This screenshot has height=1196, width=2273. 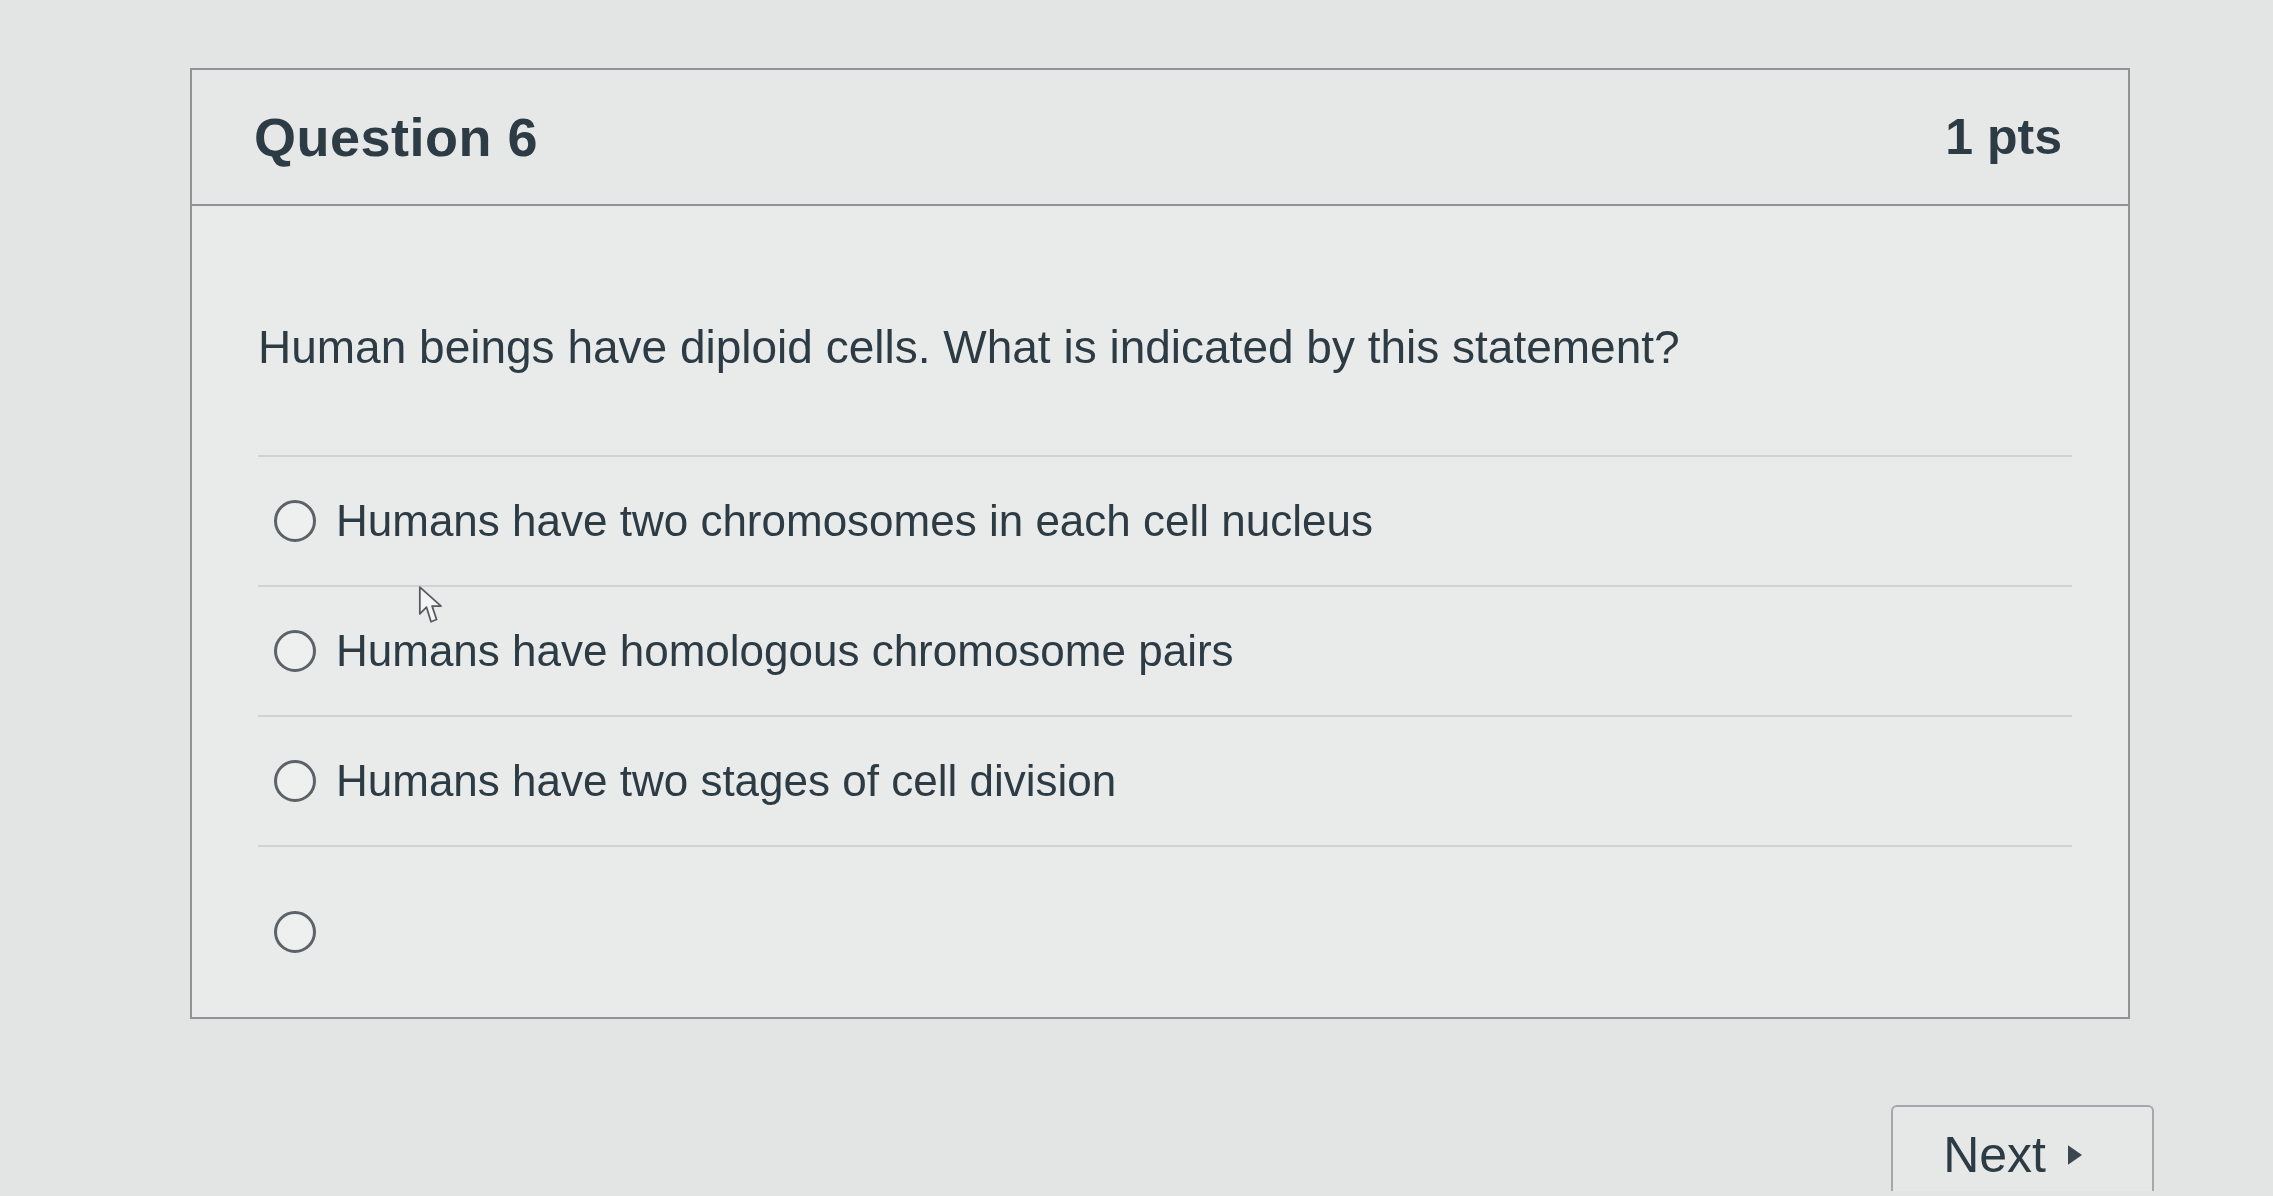 What do you see at coordinates (785, 651) in the screenshot?
I see `answer-label: Humans have homologous chromosome pairs` at bounding box center [785, 651].